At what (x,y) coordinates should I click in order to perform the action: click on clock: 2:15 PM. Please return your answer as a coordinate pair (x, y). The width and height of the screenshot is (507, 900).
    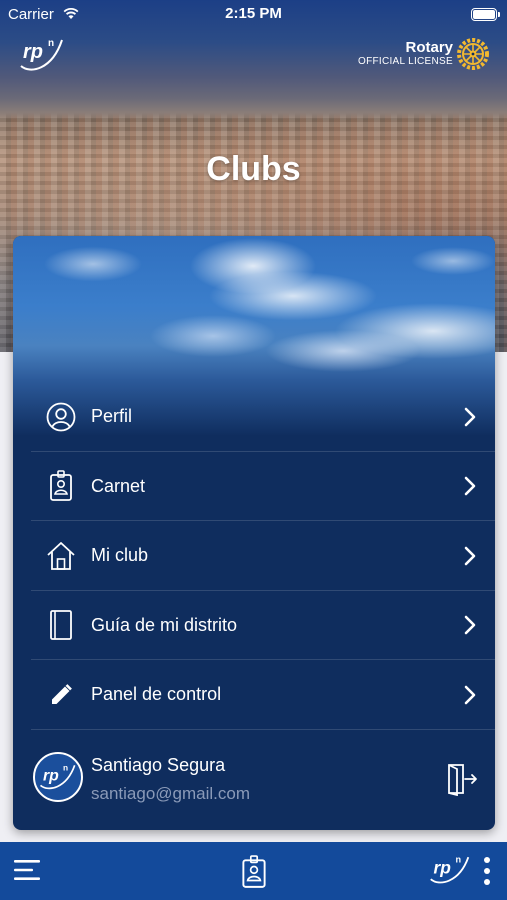
    Looking at the image, I should click on (253, 13).